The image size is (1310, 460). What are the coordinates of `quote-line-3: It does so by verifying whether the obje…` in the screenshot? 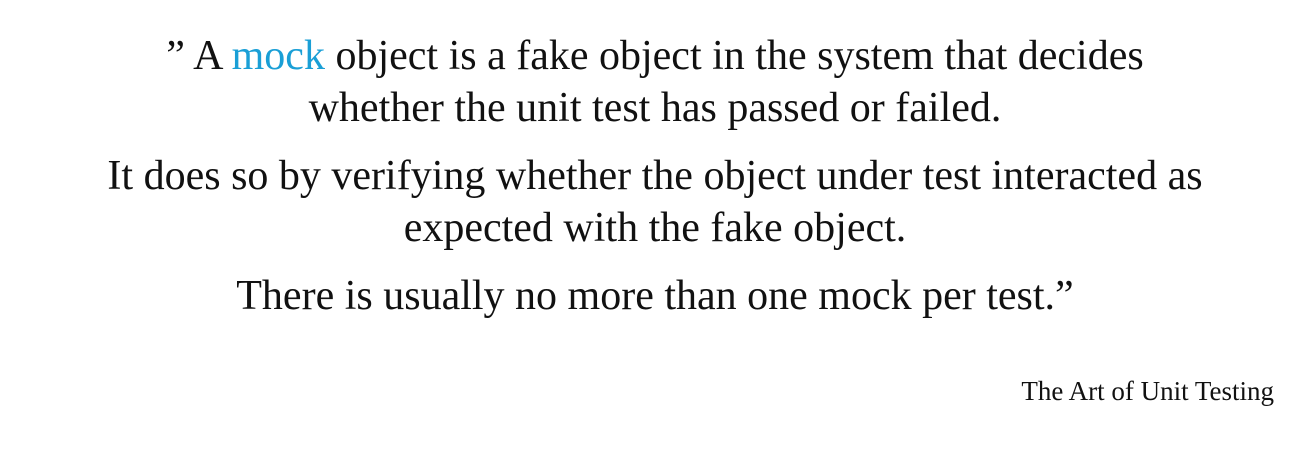 It's located at (655, 176).